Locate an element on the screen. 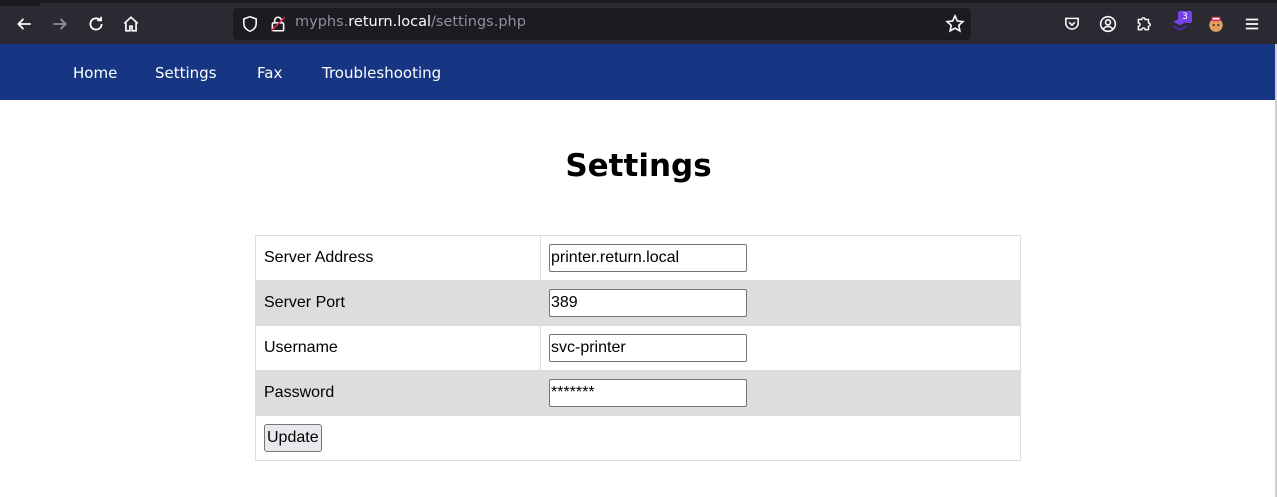 The image size is (1277, 497). bookmark-star-icon is located at coordinates (955, 24).